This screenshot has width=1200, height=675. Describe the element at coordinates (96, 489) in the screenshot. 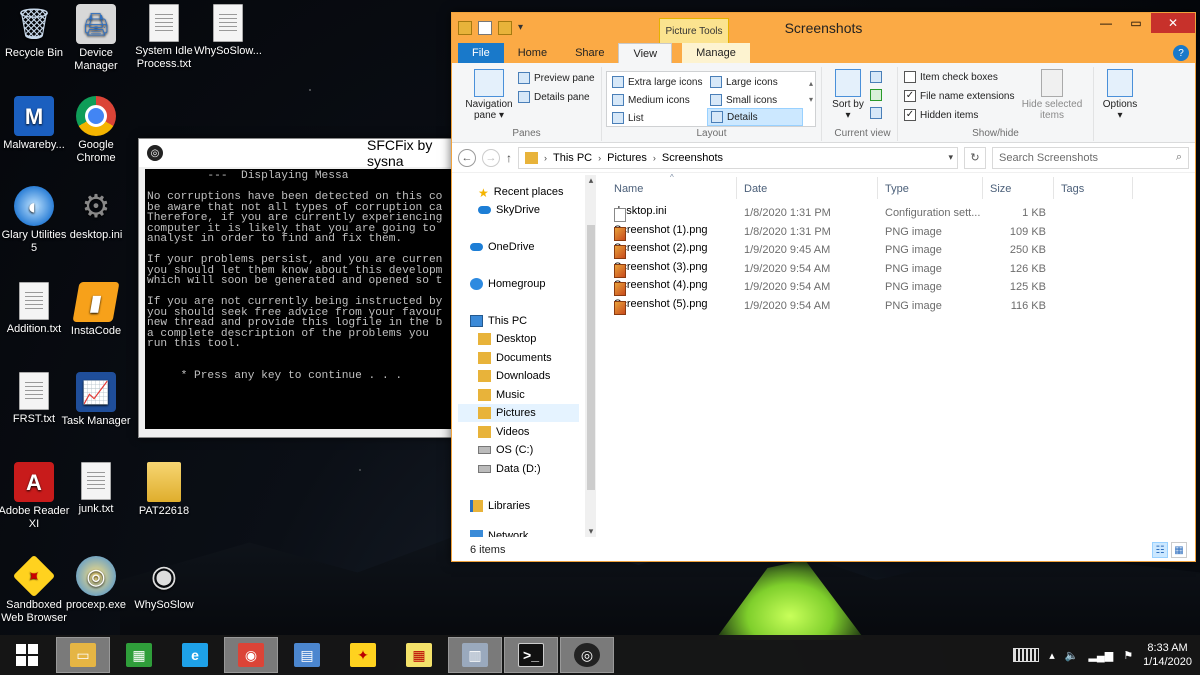

I see `desktop-icon-junk-txt: junk.txt` at that location.